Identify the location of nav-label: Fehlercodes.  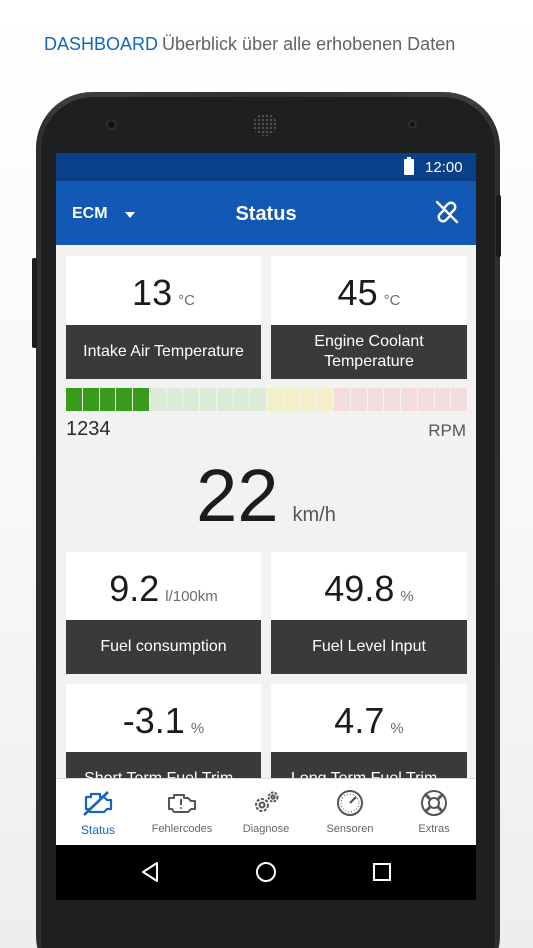
(182, 829).